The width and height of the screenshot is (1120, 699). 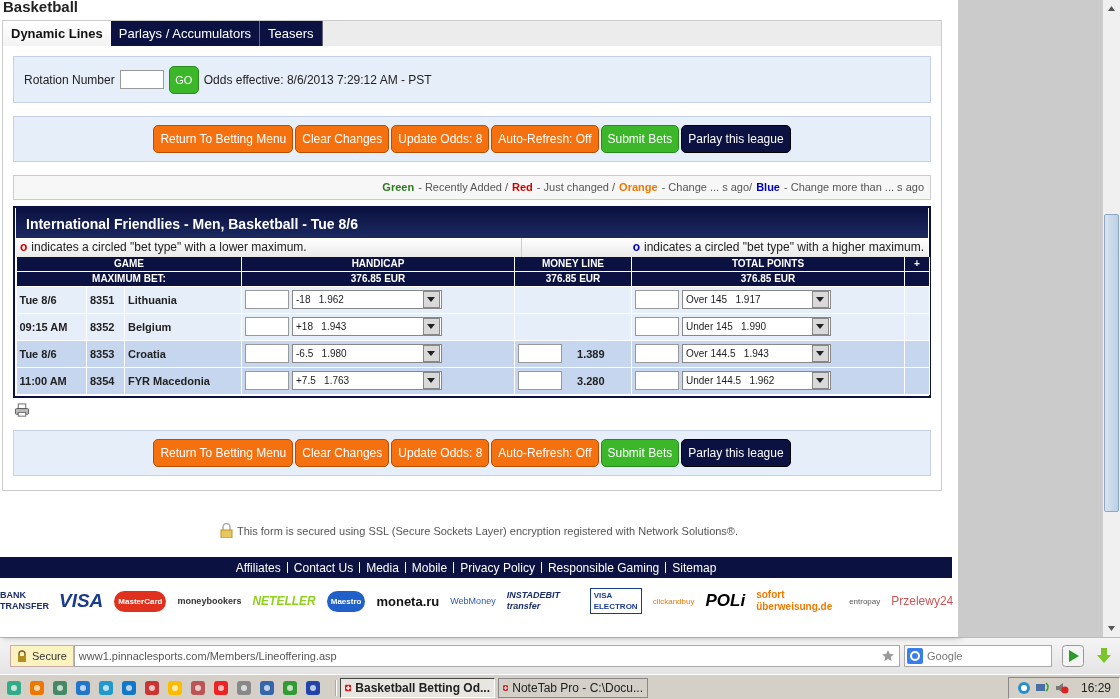 I want to click on tab: Dynamic Lines, so click(x=57, y=33).